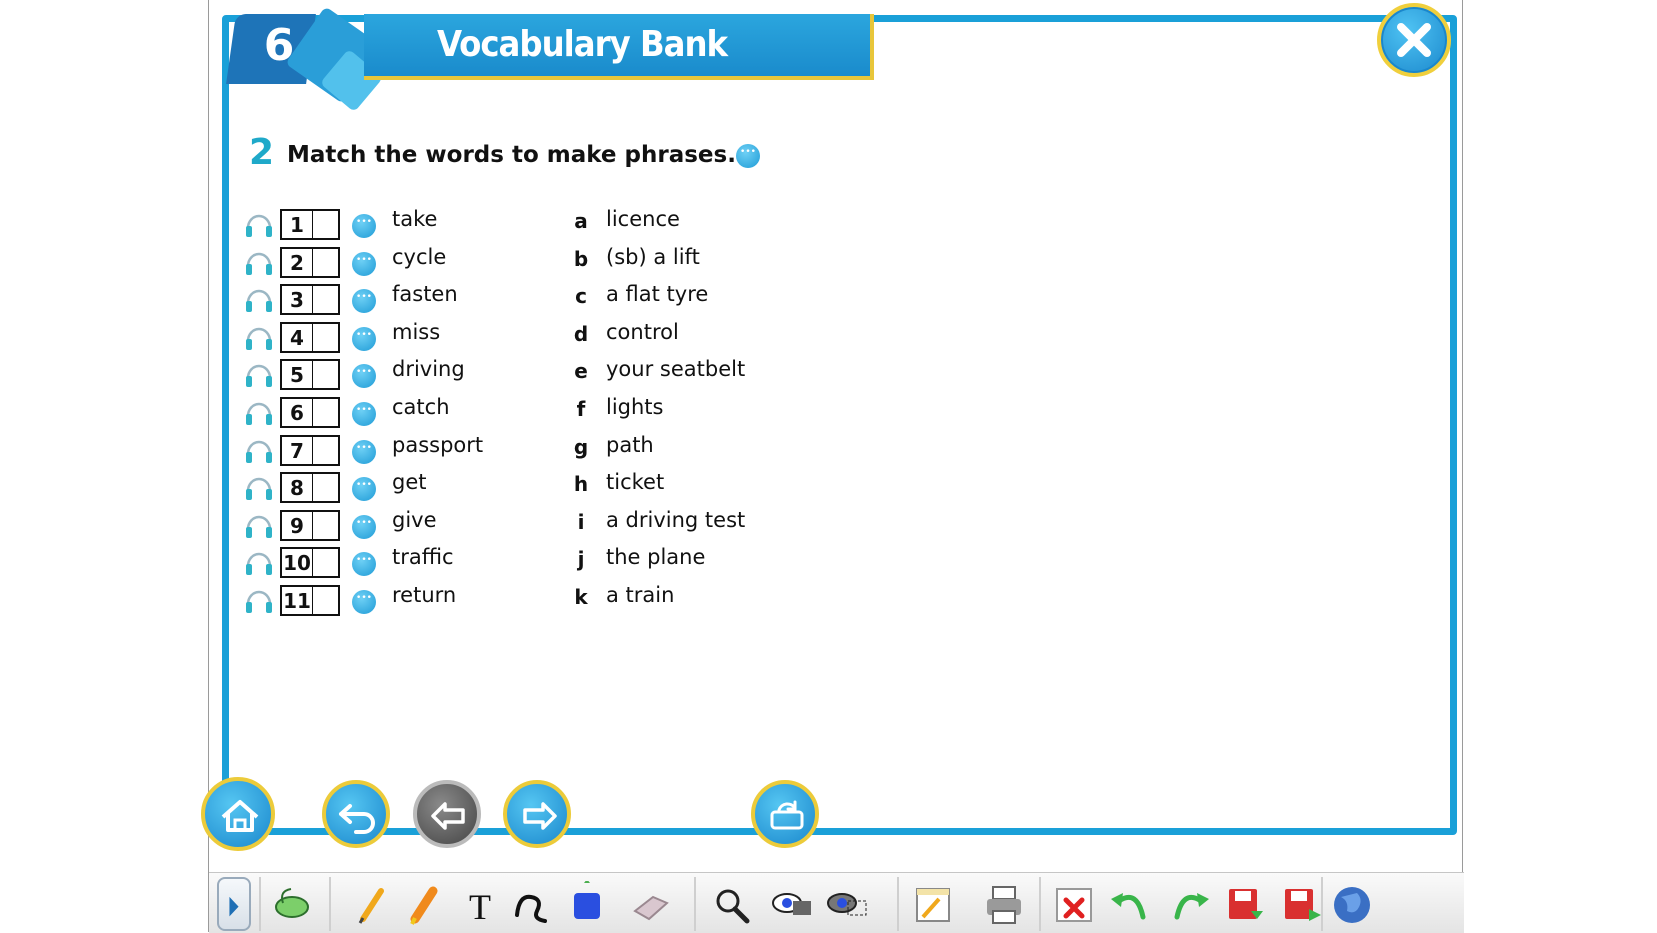  I want to click on spotlight-icon, so click(791, 904).